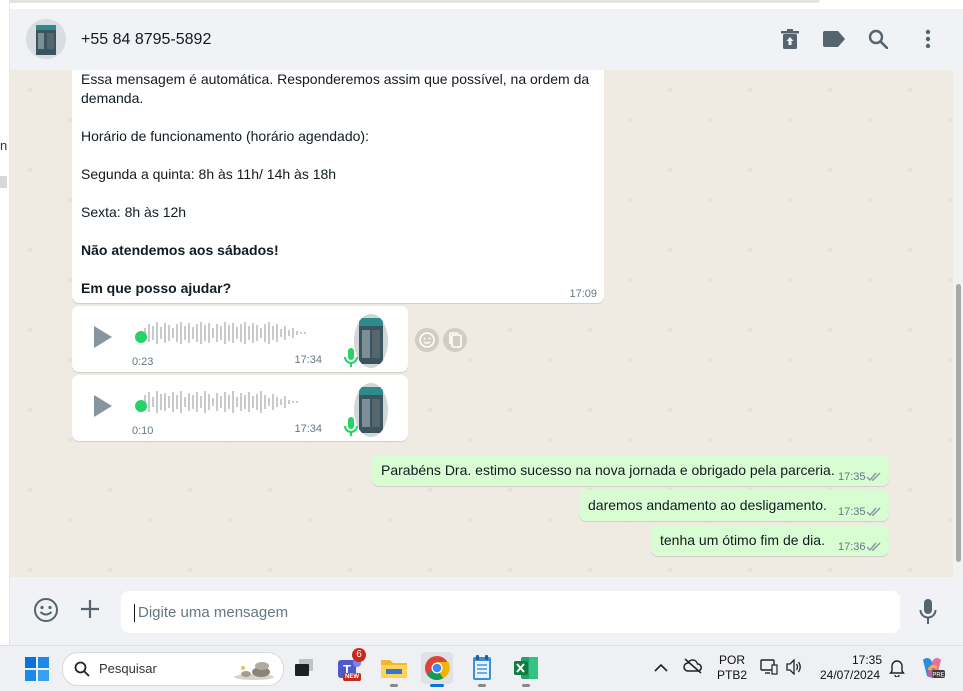 The width and height of the screenshot is (963, 691). What do you see at coordinates (128, 668) in the screenshot?
I see `search-label: Pesquisar` at bounding box center [128, 668].